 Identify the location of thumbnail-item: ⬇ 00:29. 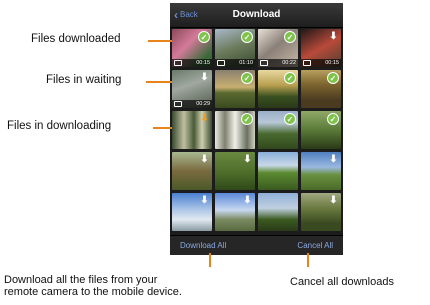
(192, 89).